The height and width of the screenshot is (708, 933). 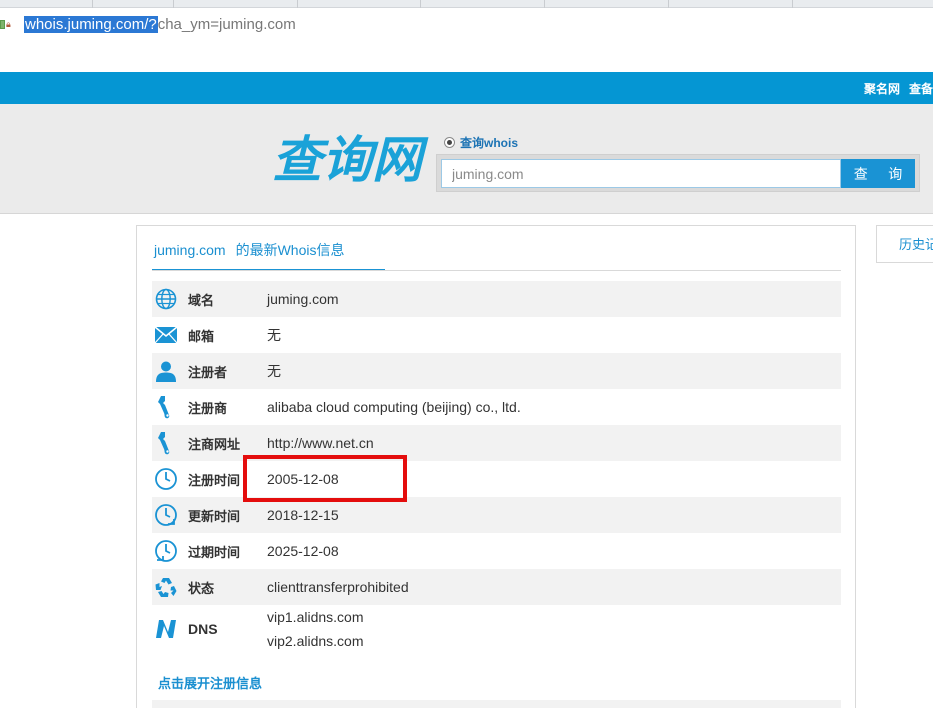 What do you see at coordinates (496, 587) in the screenshot?
I see `whois-row-status: 状态 clienttransferprohibited` at bounding box center [496, 587].